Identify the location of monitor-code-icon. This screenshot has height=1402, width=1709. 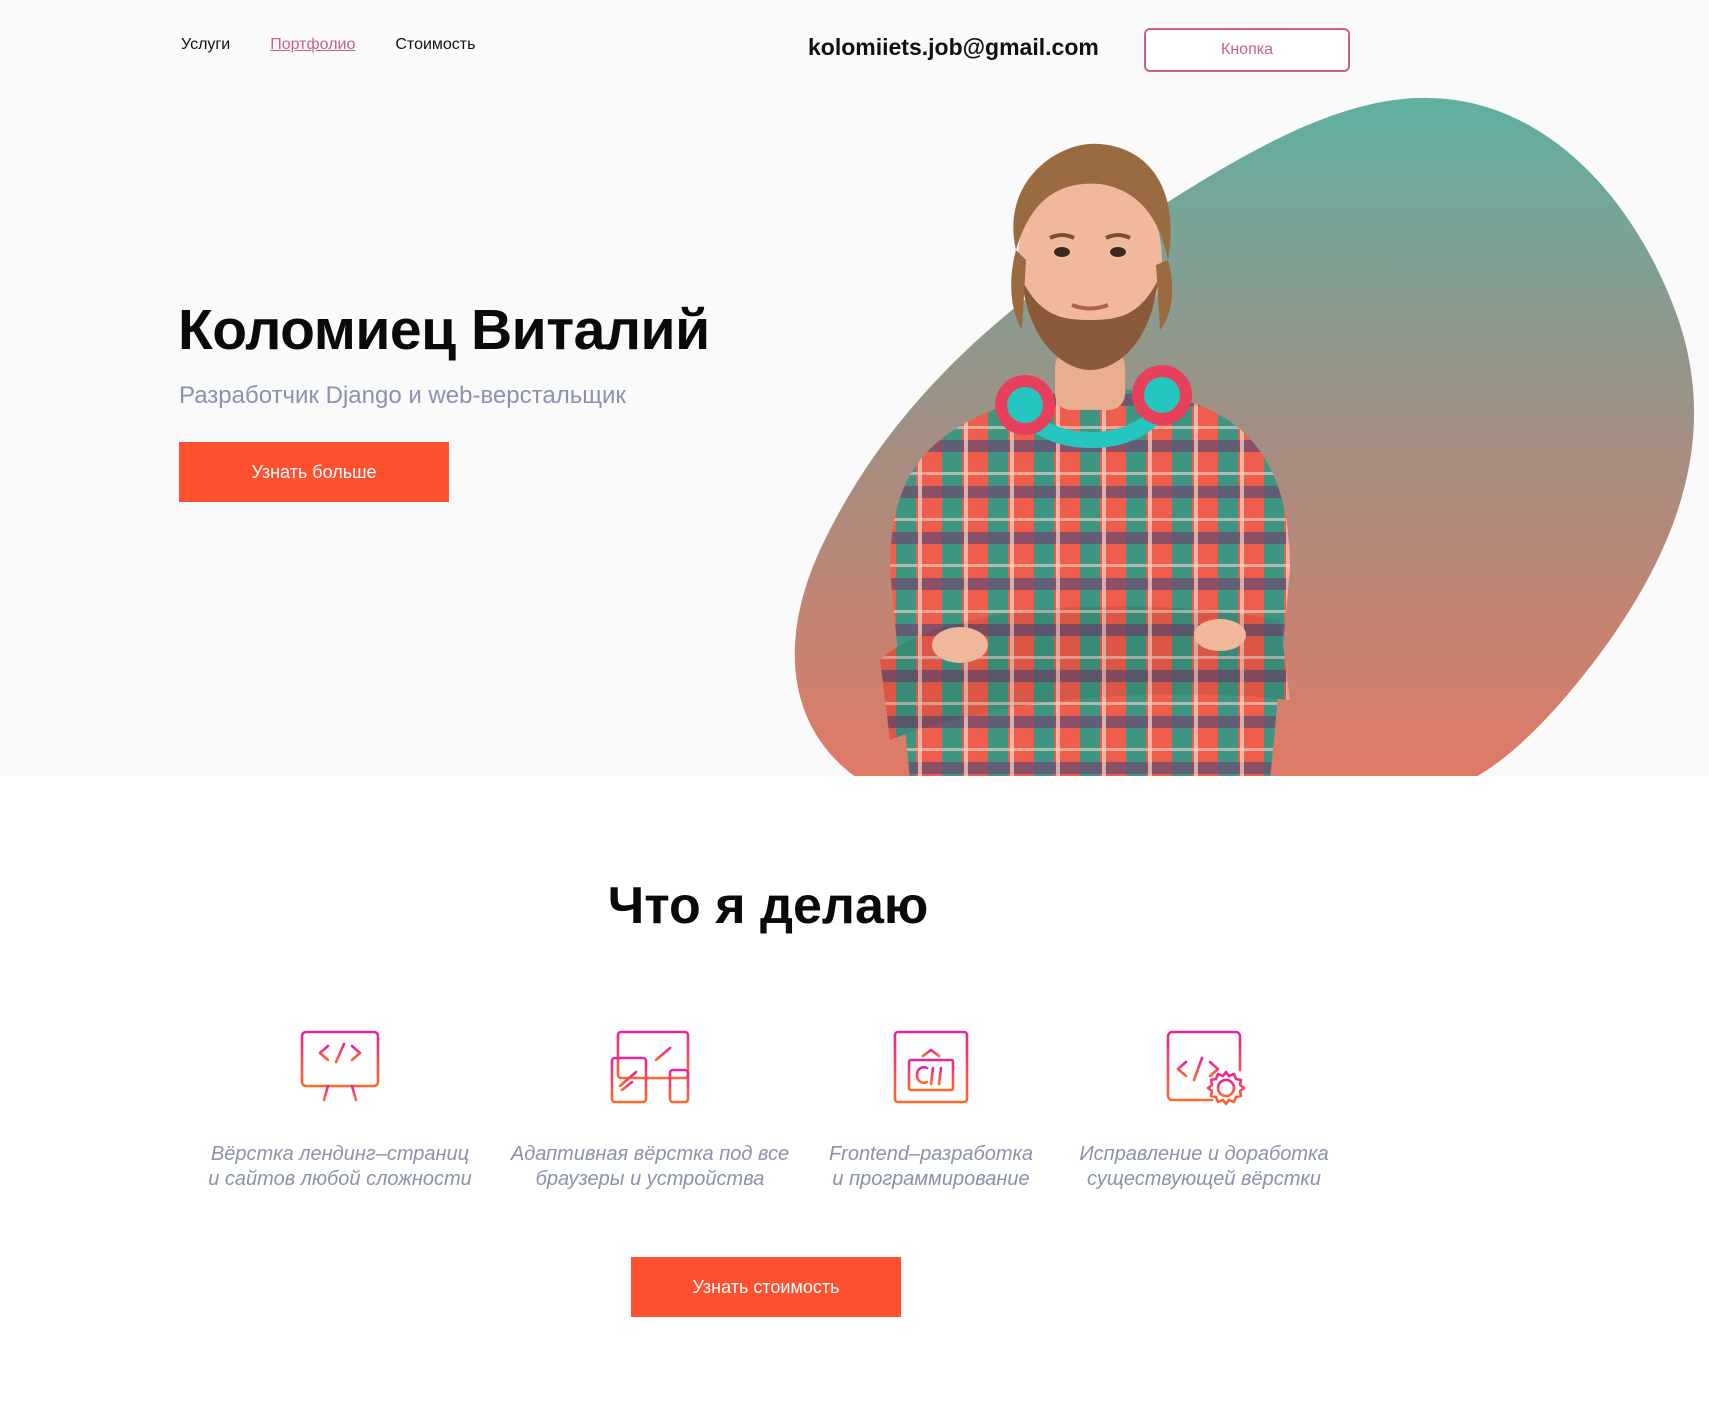
(340, 1066).